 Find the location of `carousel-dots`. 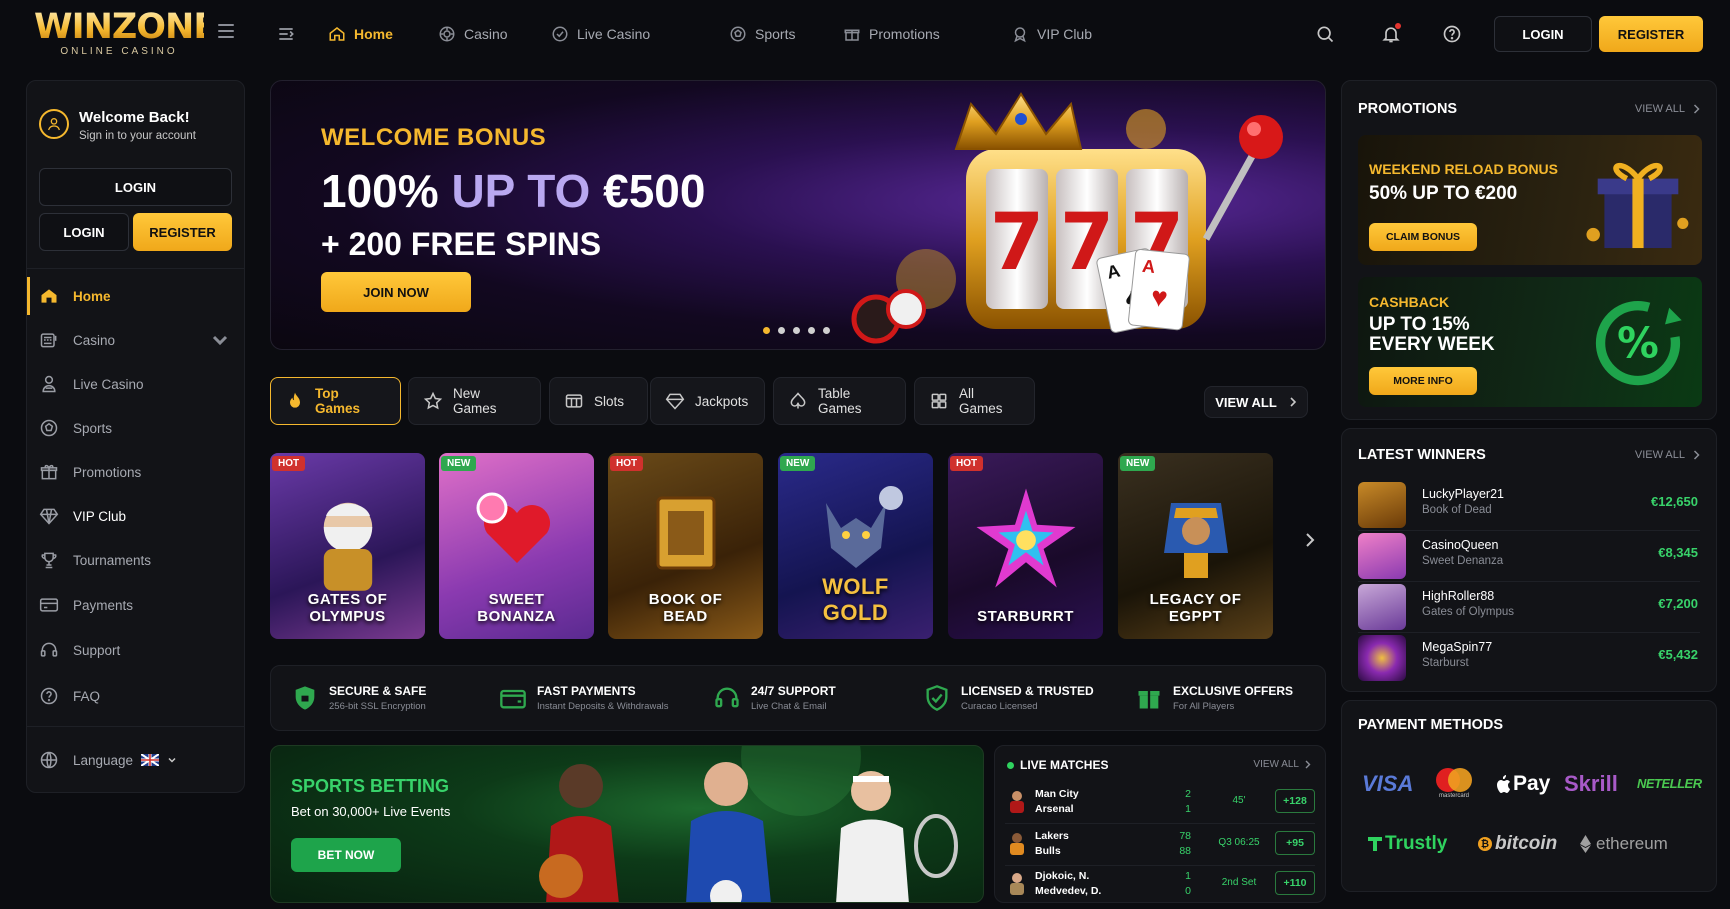

carousel-dots is located at coordinates (796, 330).